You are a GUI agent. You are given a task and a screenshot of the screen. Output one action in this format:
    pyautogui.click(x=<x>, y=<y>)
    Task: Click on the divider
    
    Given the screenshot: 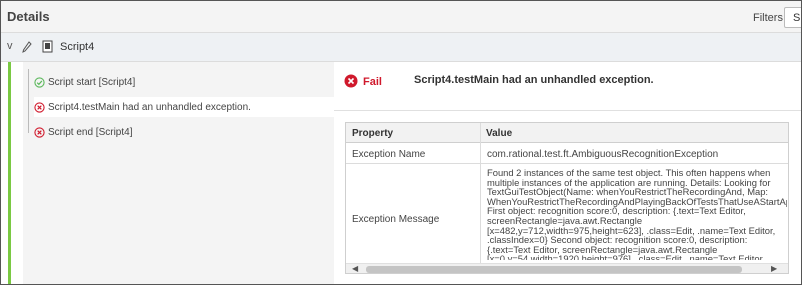 What is the action you would take?
    pyautogui.click(x=567, y=110)
    